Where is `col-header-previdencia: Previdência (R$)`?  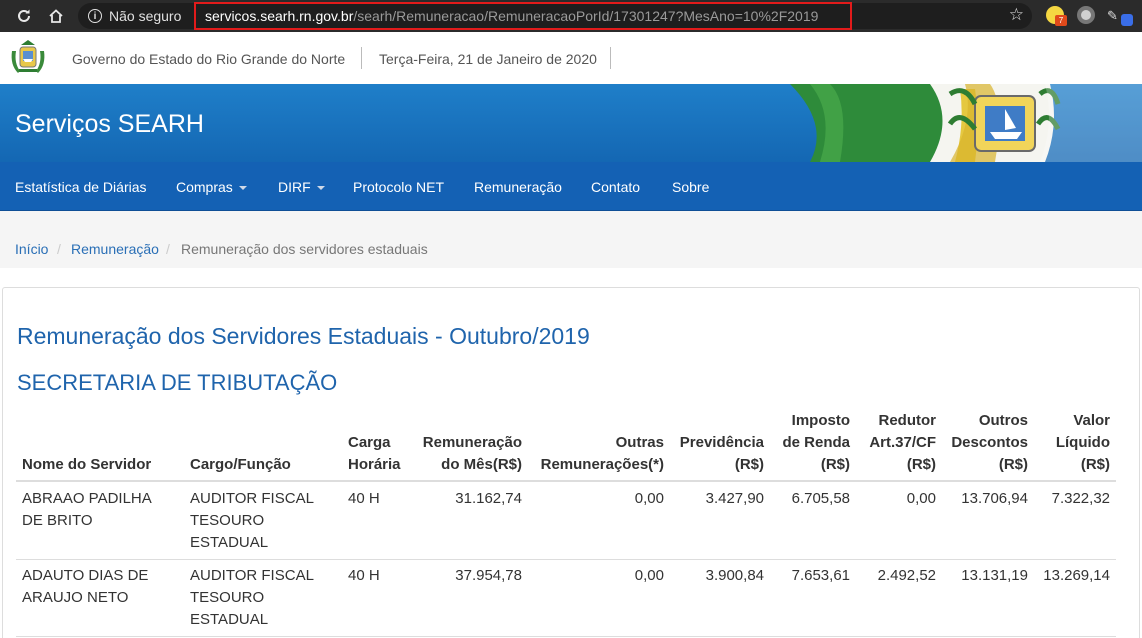 col-header-previdencia: Previdência (R$) is located at coordinates (721, 453).